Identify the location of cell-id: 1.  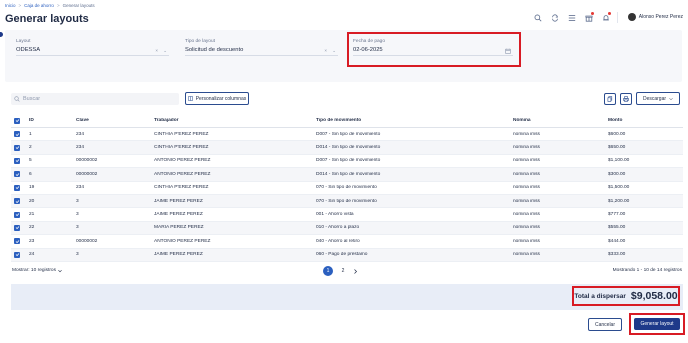
(30, 134).